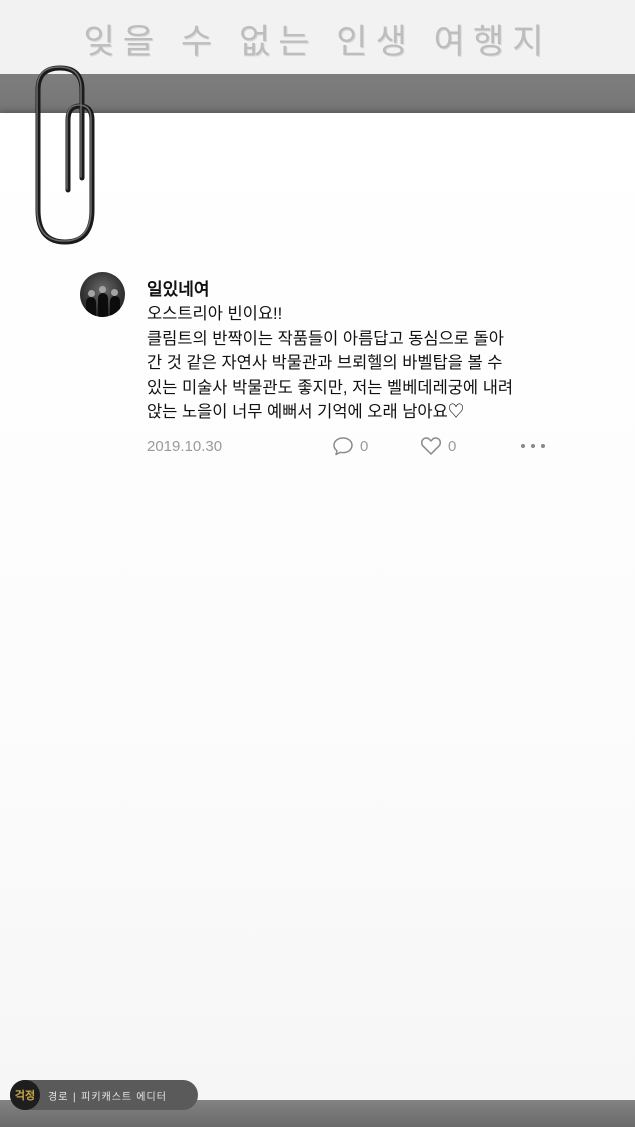  What do you see at coordinates (178, 287) in the screenshot?
I see `username: 일있네여` at bounding box center [178, 287].